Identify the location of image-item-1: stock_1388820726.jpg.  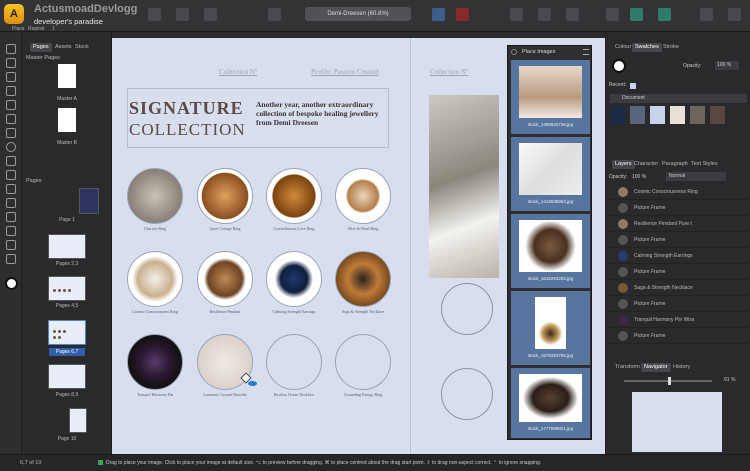
(550, 97).